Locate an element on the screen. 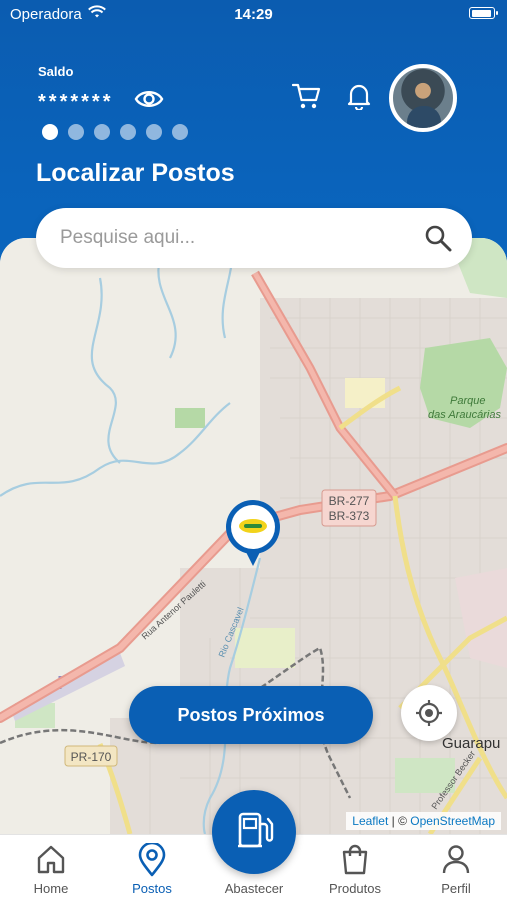 This screenshot has width=507, height=900. cart-icon is located at coordinates (307, 96).